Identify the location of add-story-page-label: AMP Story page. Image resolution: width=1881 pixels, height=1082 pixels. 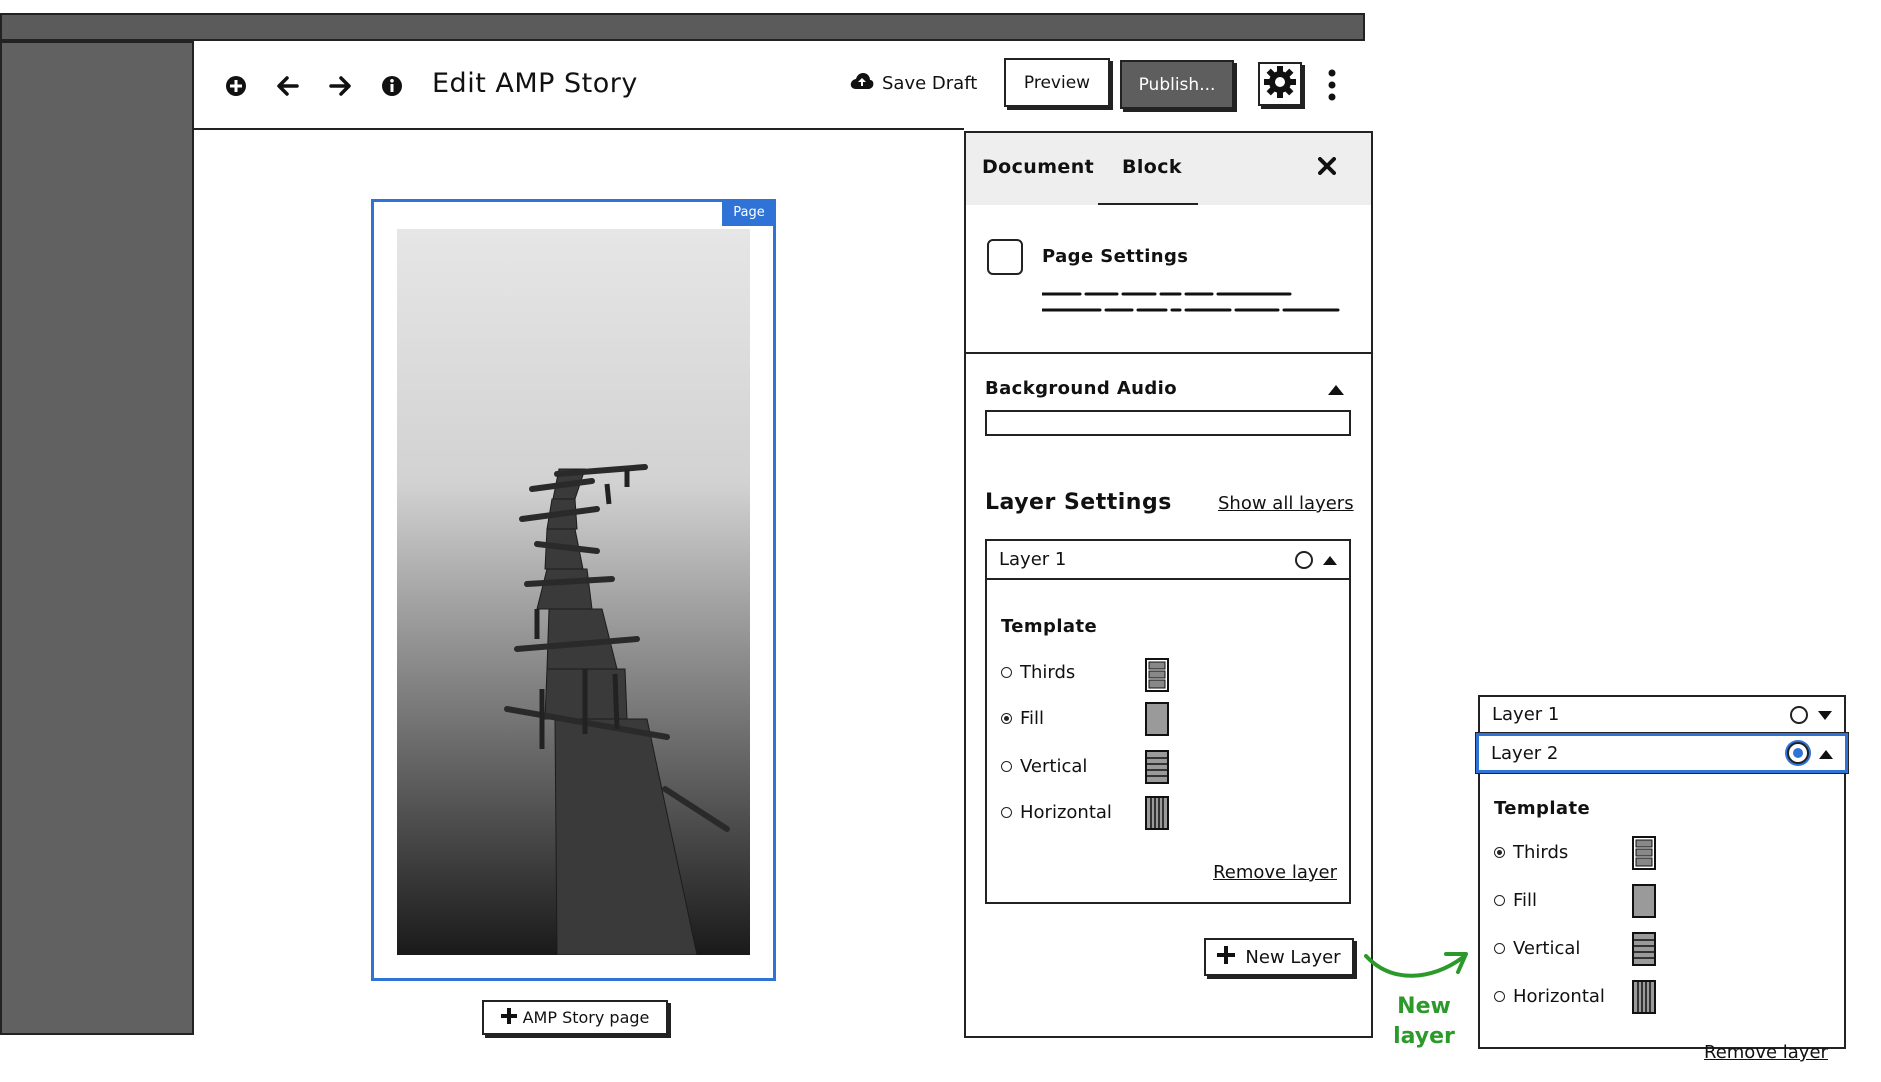
(586, 1017).